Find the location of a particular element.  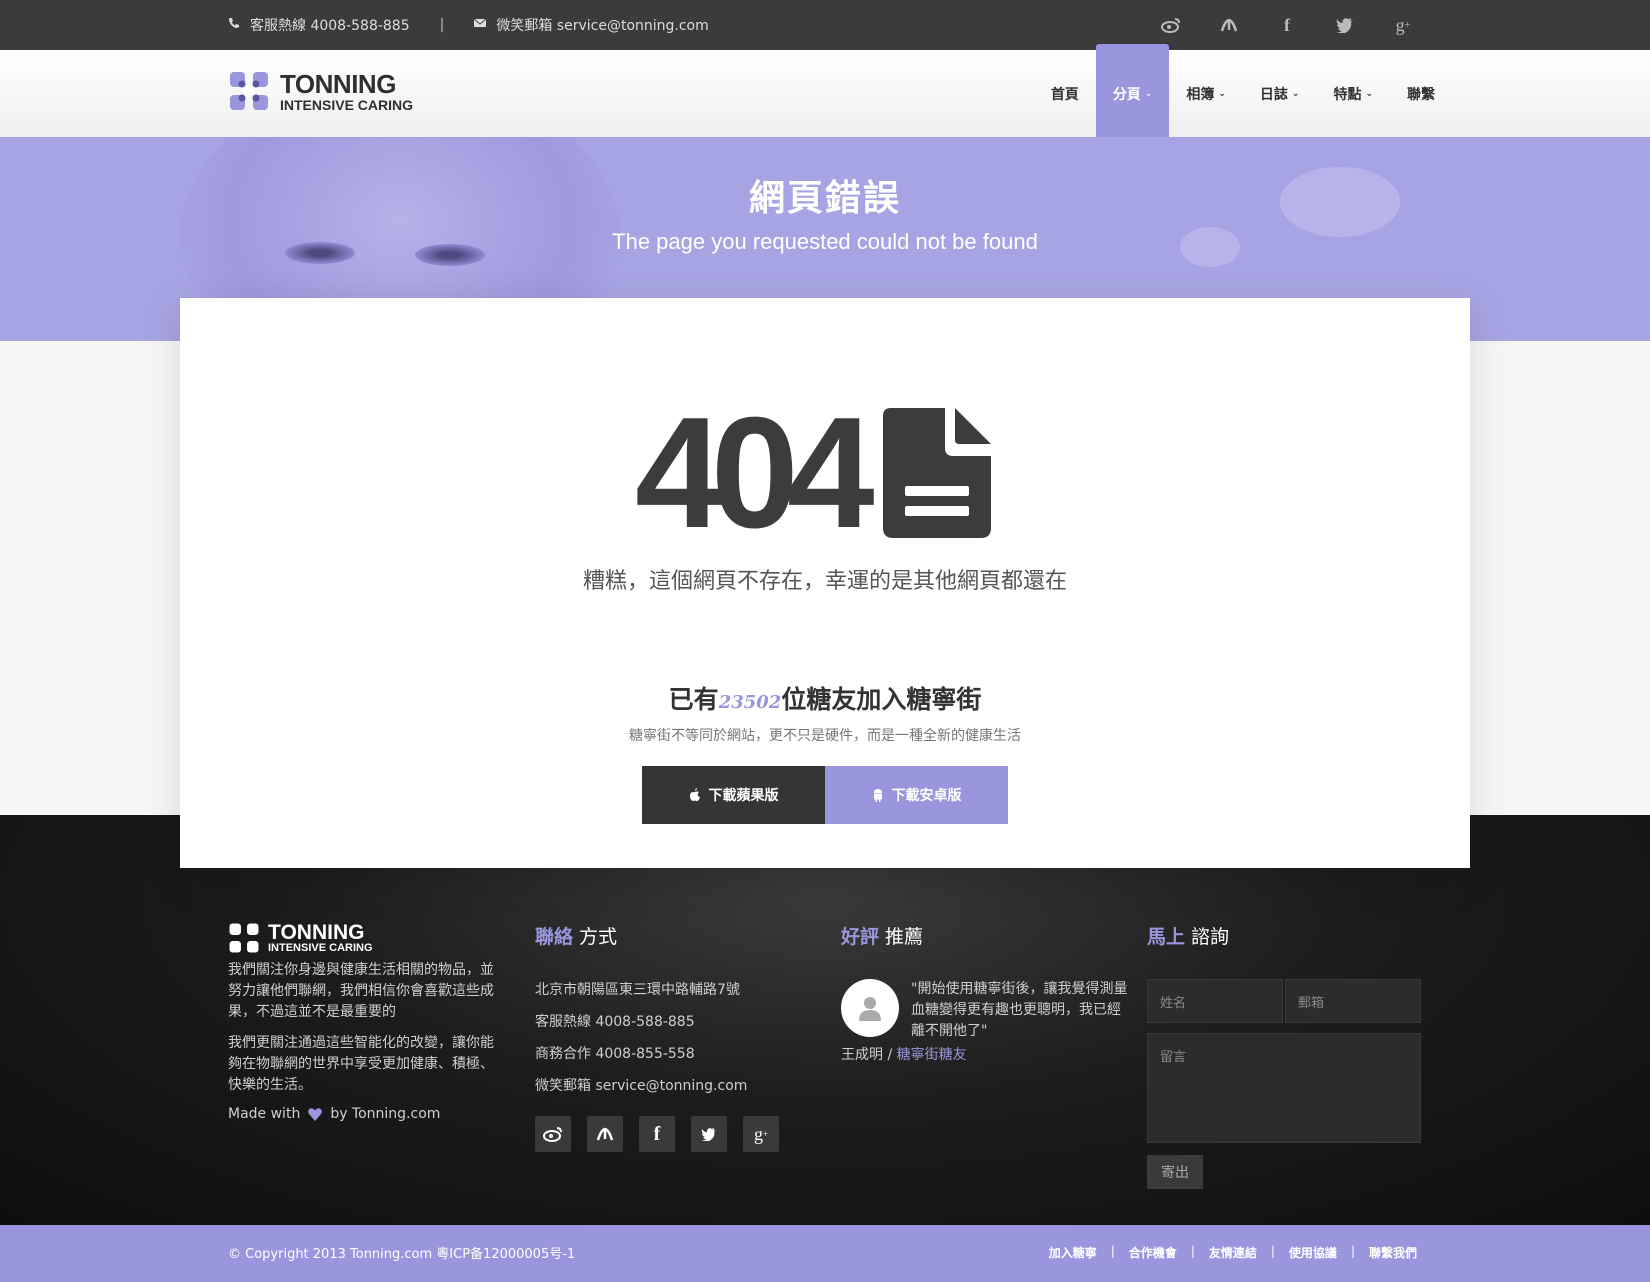

inquiry-heading: 馬上 諮詢 is located at coordinates (1188, 937).